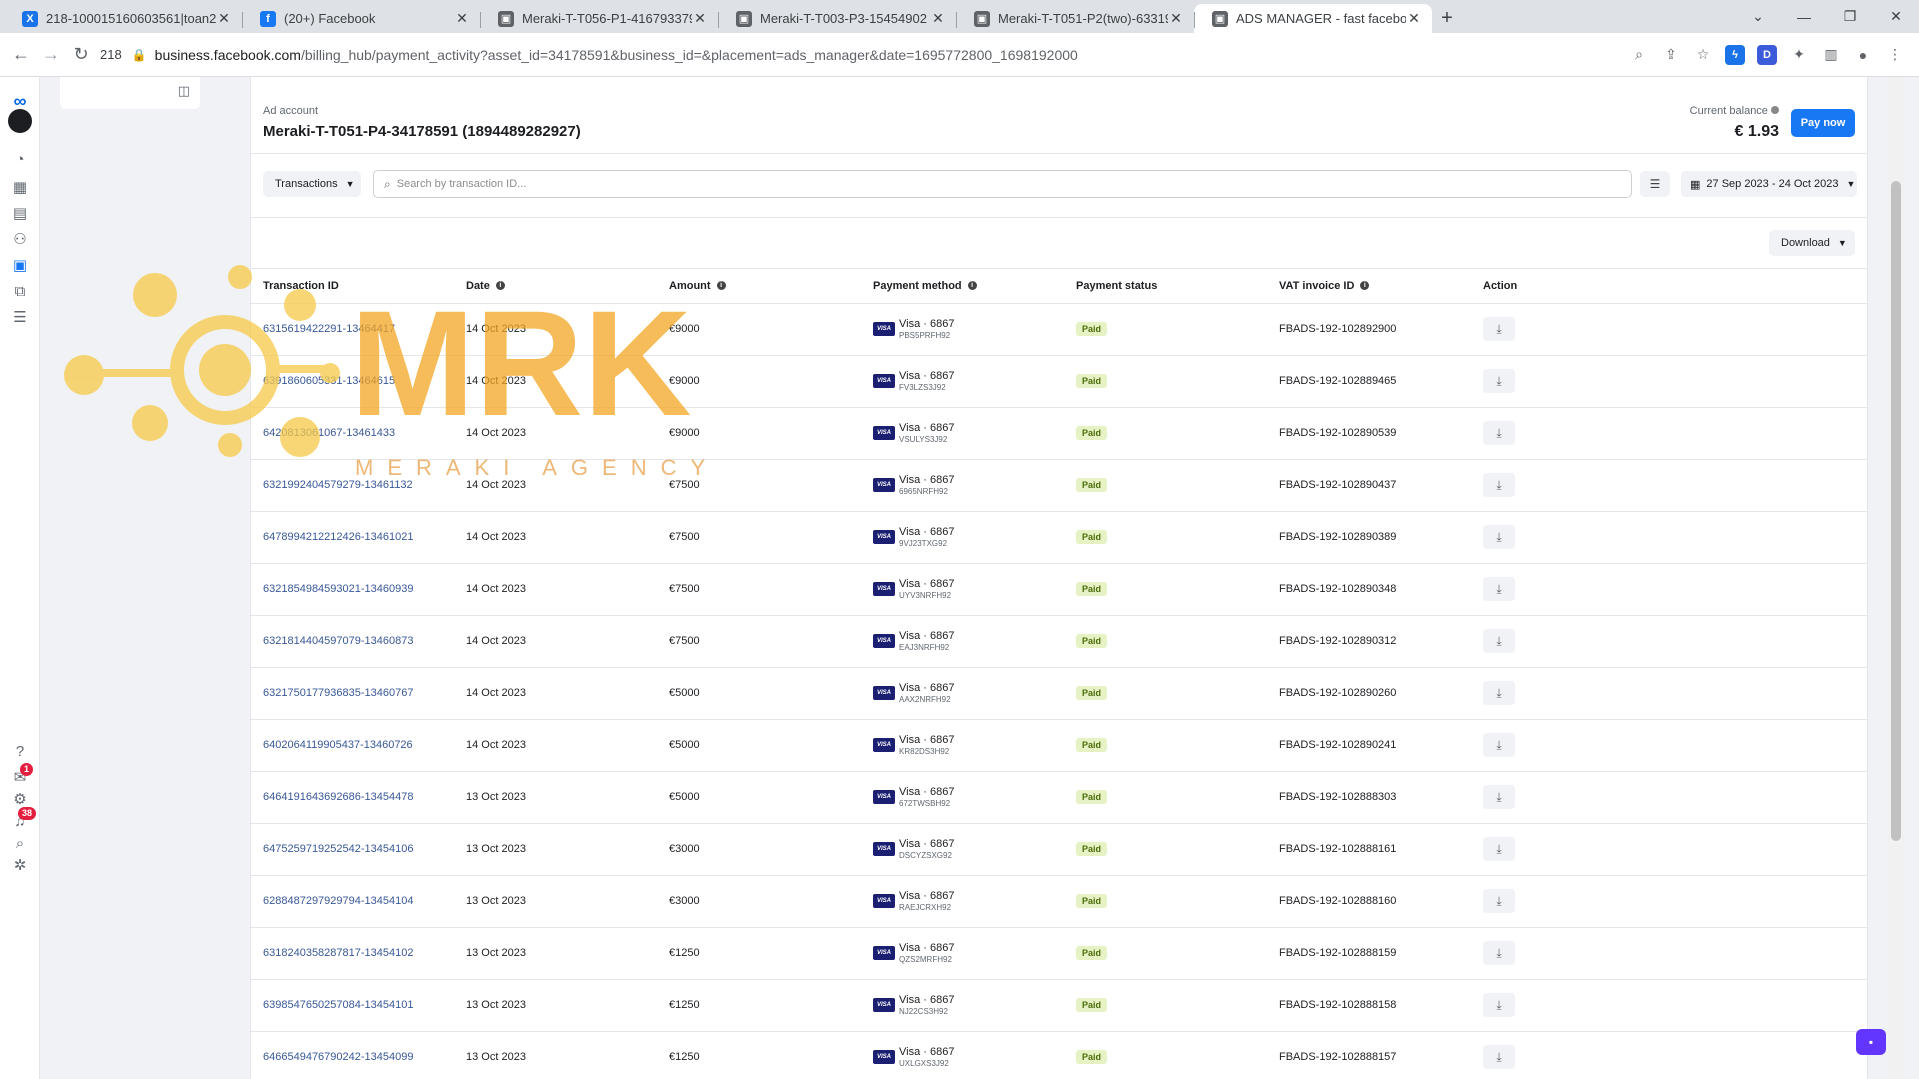 This screenshot has width=1919, height=1079. Describe the element at coordinates (352, 953) in the screenshot. I see `transaction-id-link: 6318240358287817-13454102` at that location.